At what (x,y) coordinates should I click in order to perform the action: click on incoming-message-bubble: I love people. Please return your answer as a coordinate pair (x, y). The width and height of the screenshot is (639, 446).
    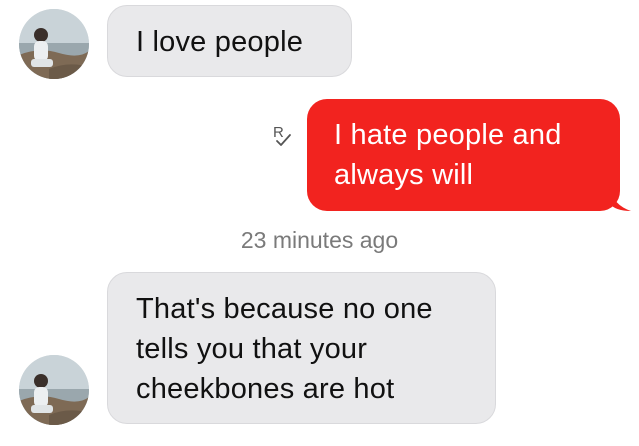
    Looking at the image, I should click on (229, 41).